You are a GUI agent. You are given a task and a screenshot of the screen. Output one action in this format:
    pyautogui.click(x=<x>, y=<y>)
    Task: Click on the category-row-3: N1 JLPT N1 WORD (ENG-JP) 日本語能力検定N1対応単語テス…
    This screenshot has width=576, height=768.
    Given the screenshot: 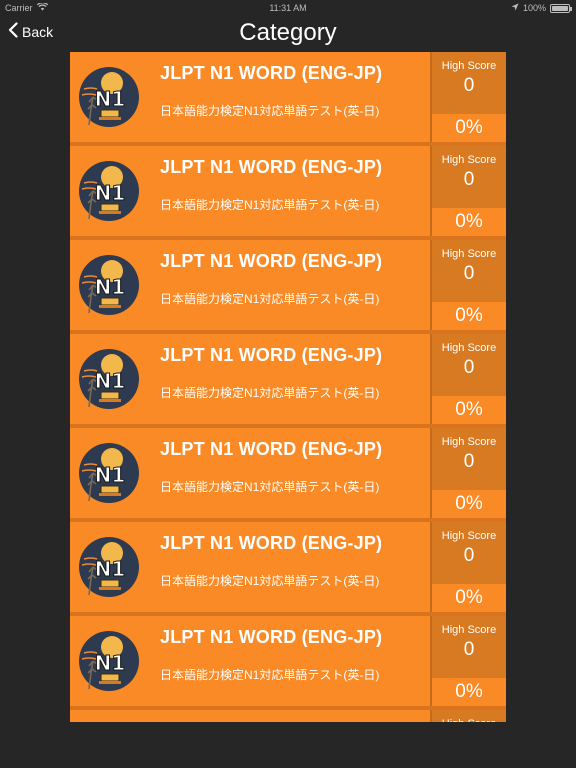 What is the action you would take?
    pyautogui.click(x=288, y=287)
    